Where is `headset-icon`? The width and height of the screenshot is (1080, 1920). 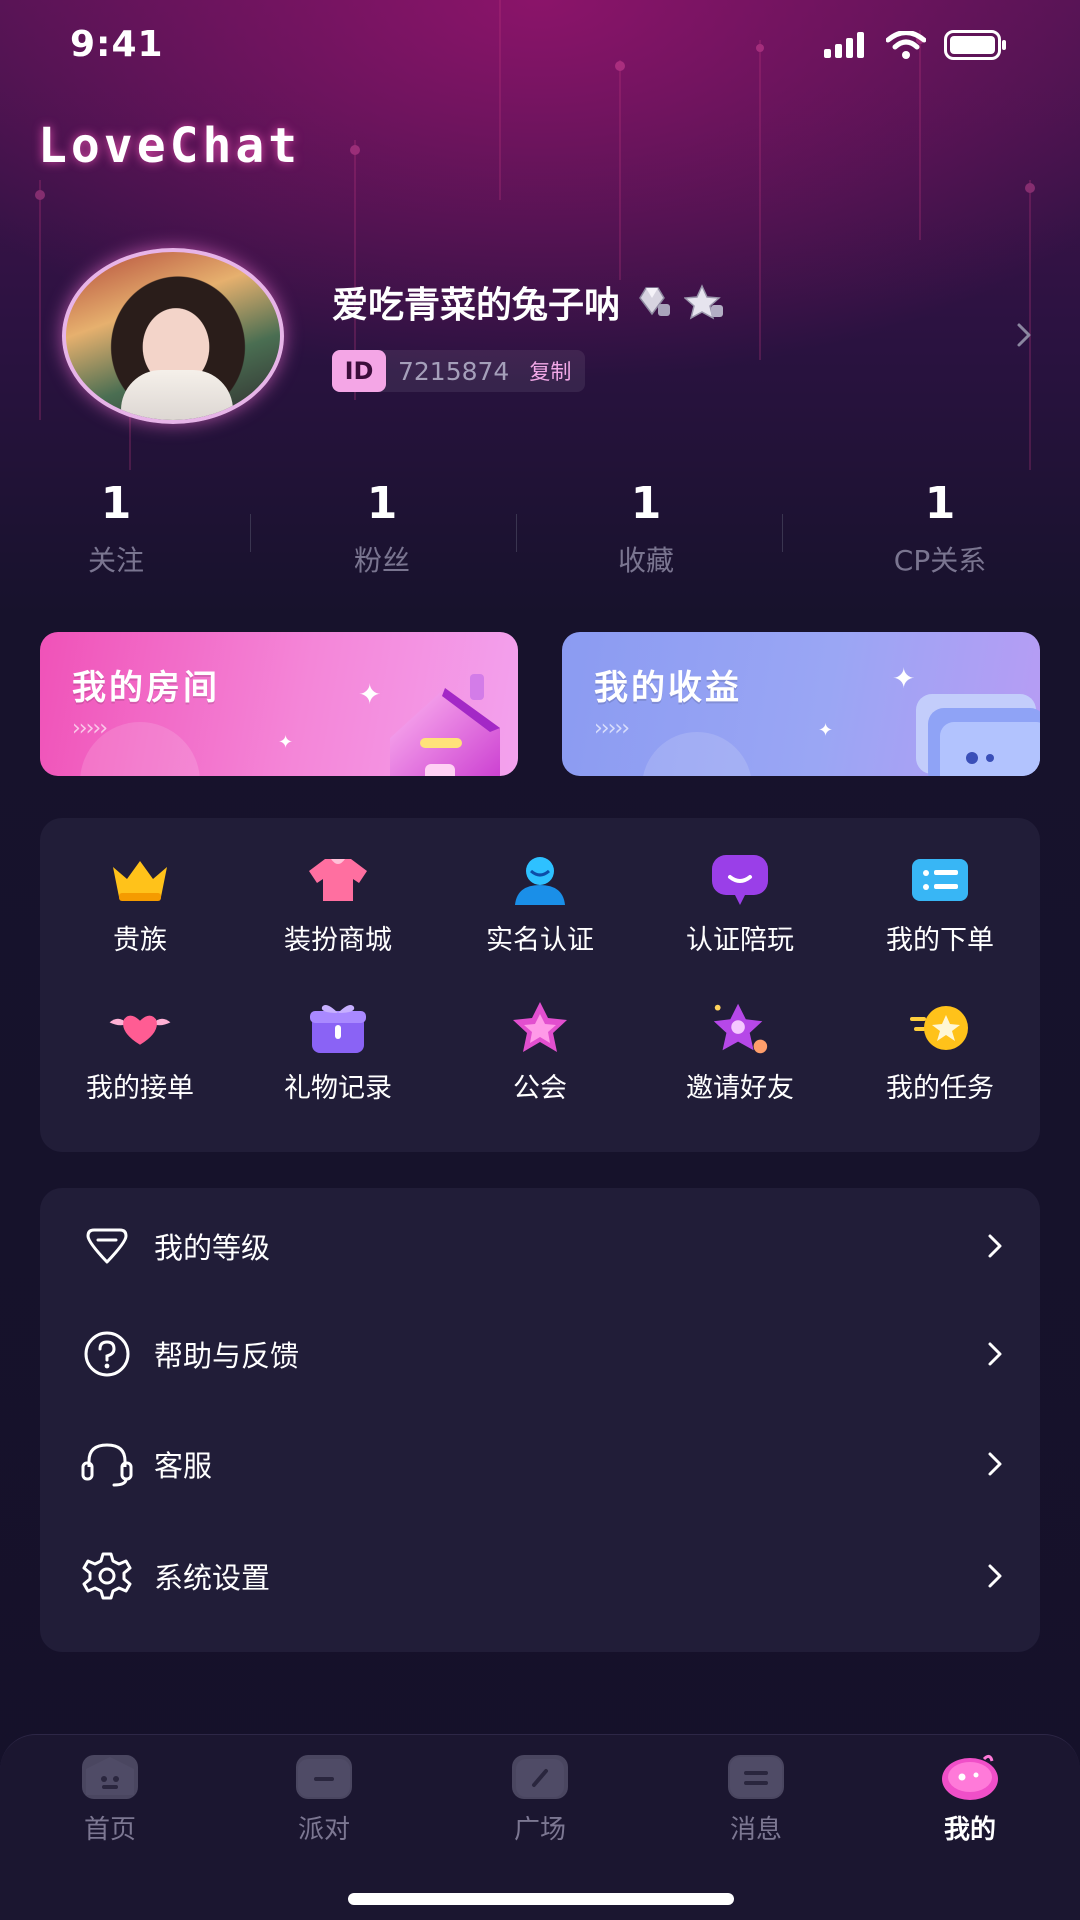
headset-icon is located at coordinates (107, 1464).